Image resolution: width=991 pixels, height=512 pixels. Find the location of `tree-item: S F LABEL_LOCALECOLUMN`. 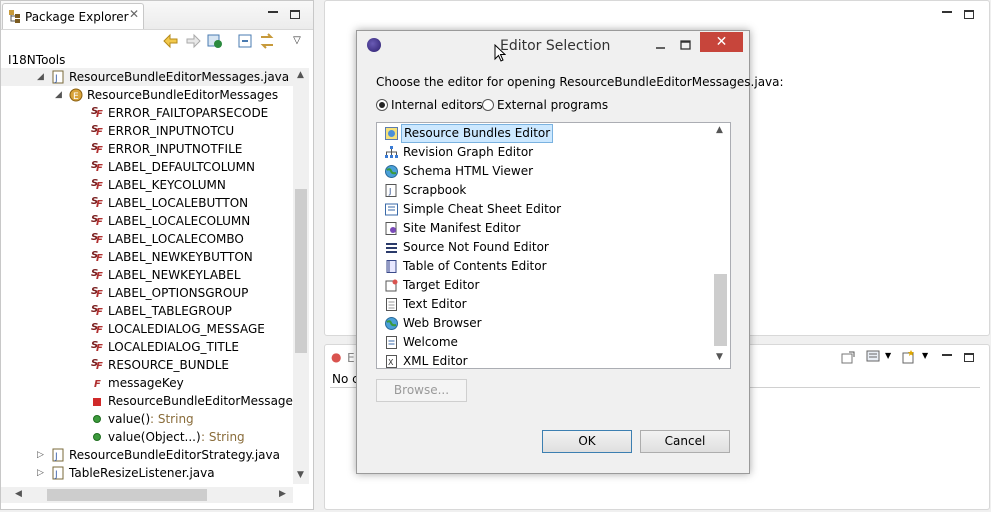

tree-item: S F LABEL_LOCALECOLUMN is located at coordinates (147, 221).